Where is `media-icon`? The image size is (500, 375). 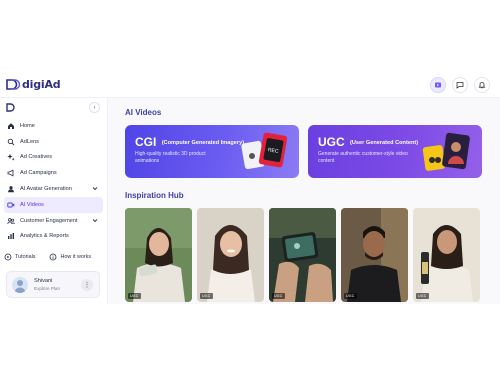 media-icon is located at coordinates (438, 85).